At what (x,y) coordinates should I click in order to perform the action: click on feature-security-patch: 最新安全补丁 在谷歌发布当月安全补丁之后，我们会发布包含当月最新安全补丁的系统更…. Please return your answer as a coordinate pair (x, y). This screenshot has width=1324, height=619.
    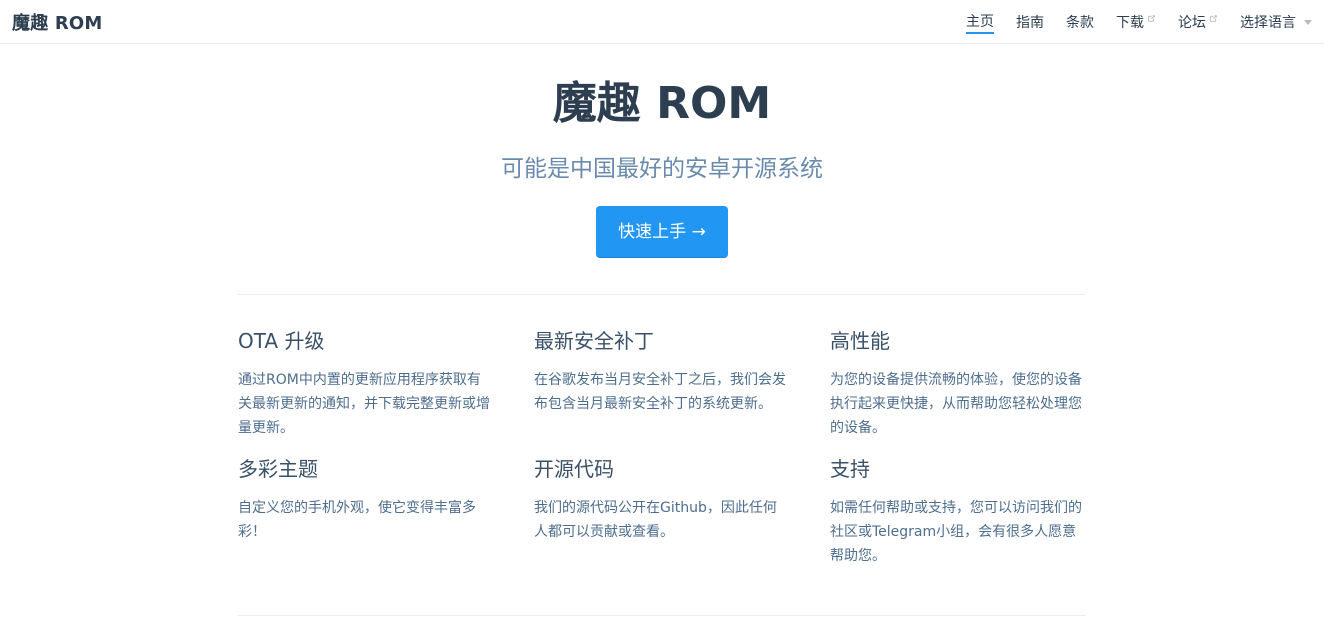
    Looking at the image, I should click on (662, 383).